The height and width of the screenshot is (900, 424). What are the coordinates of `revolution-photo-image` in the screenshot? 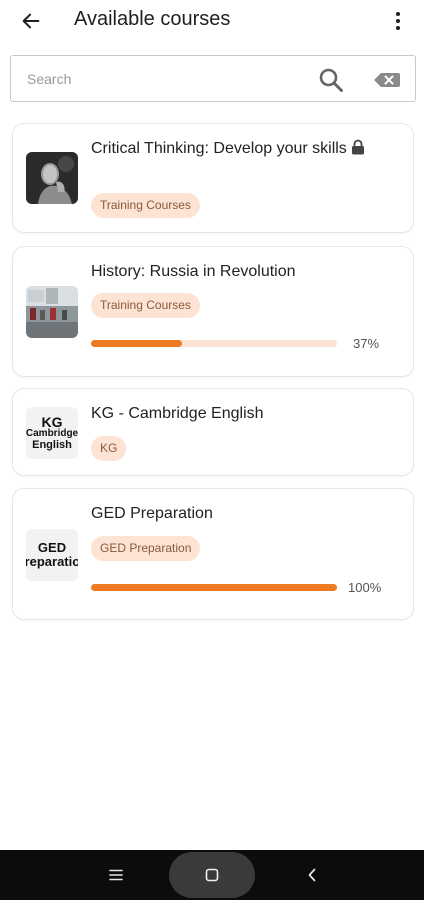 It's located at (52, 312).